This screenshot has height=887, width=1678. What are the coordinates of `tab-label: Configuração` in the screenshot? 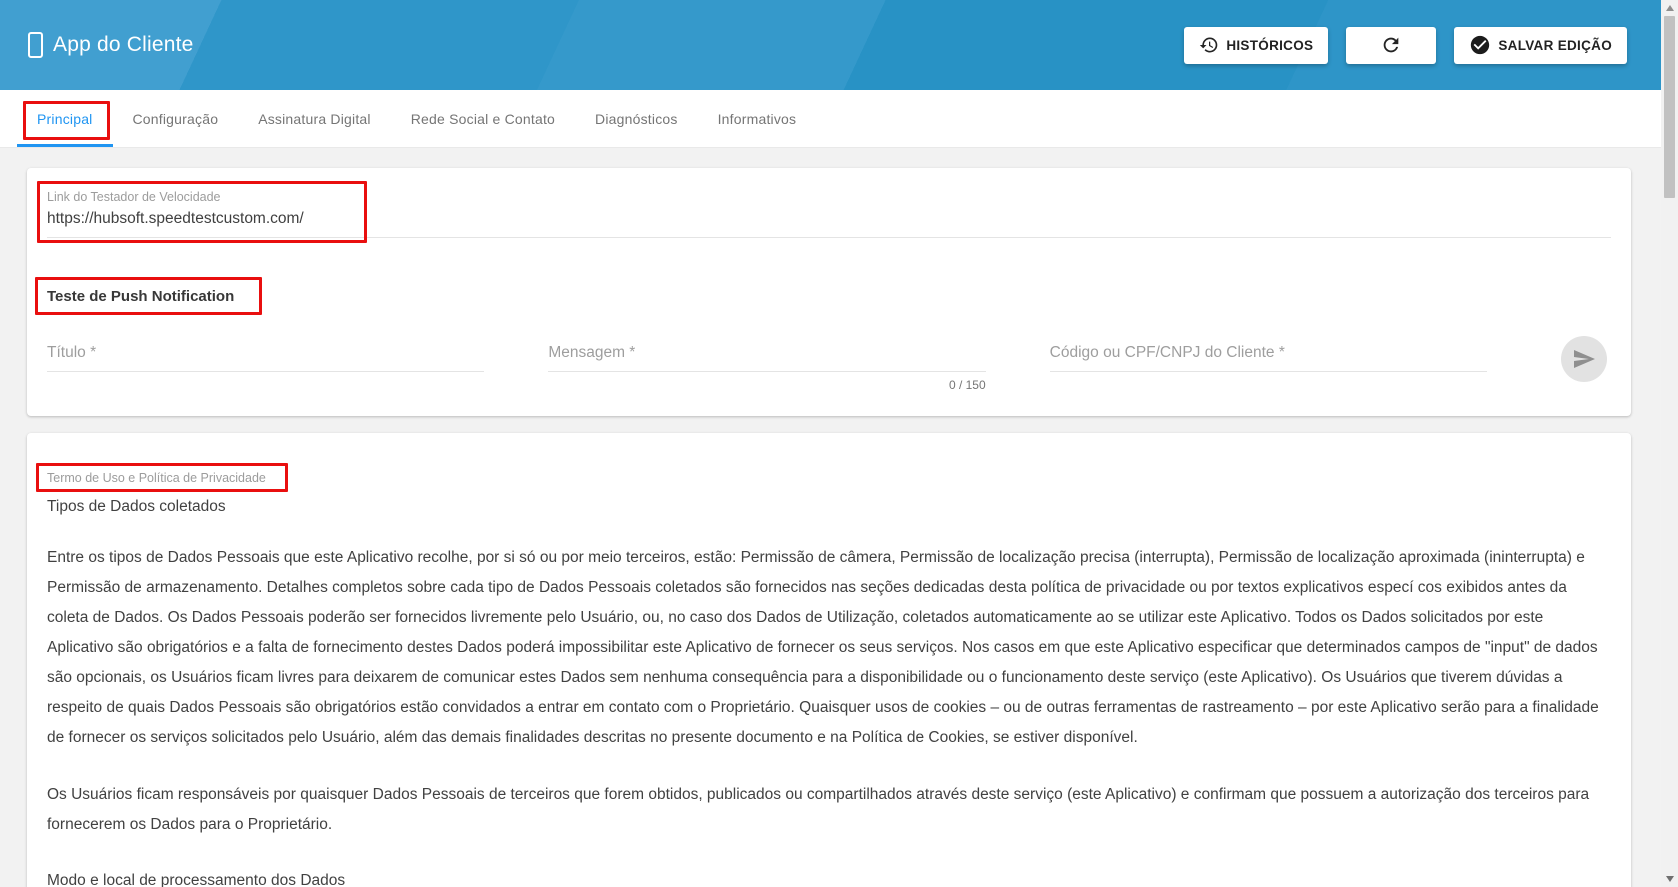 It's located at (175, 118).